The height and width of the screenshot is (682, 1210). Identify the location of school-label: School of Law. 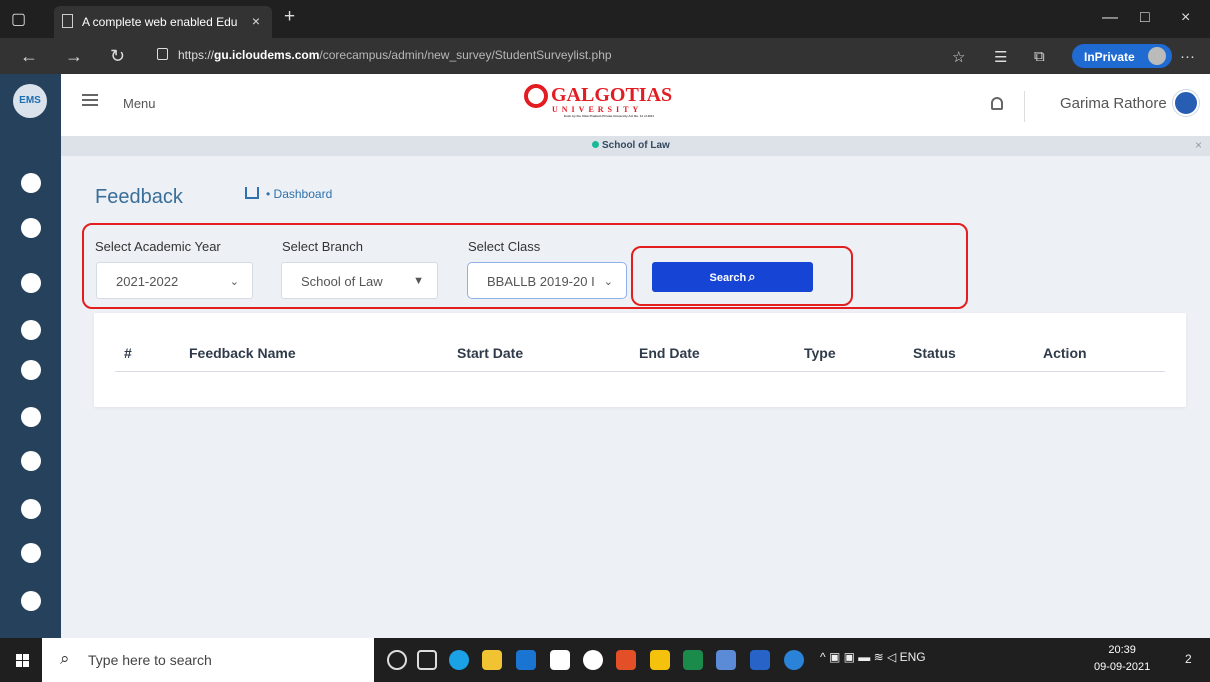
(631, 145).